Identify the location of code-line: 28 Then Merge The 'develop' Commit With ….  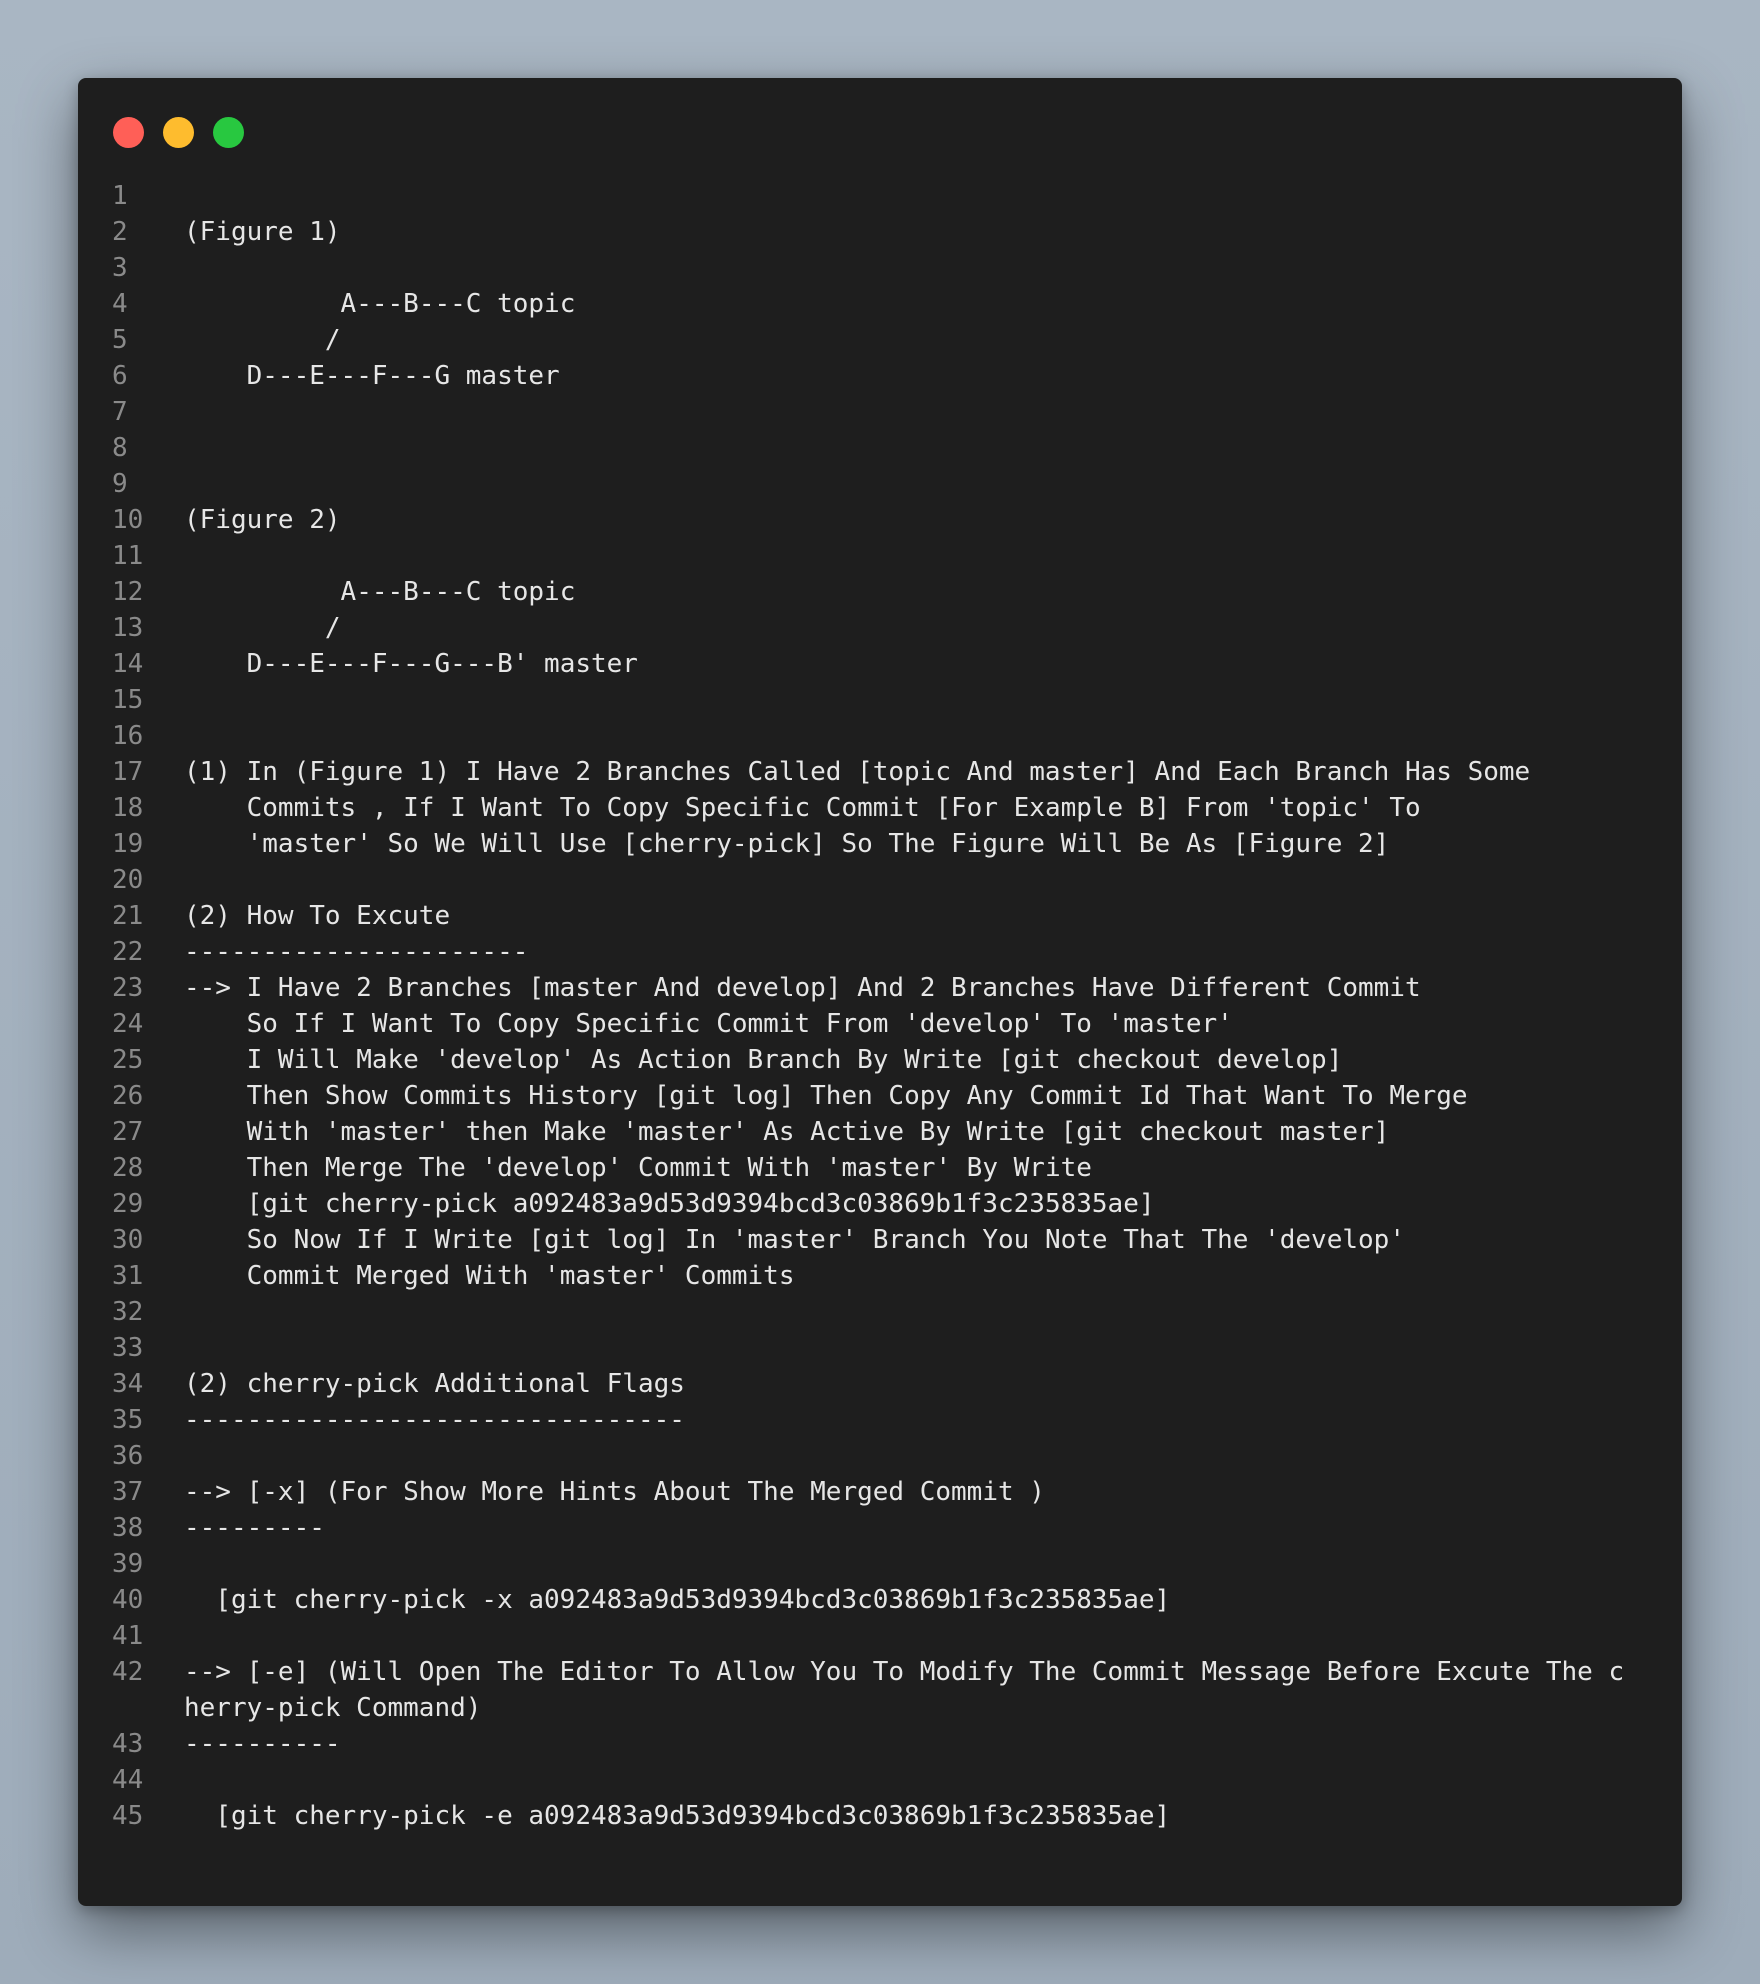
(880, 1168).